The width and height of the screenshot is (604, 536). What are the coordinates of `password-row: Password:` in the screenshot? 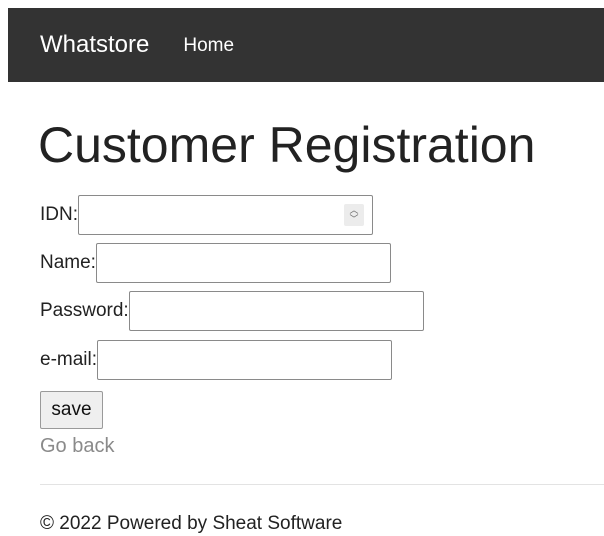 It's located at (232, 311).